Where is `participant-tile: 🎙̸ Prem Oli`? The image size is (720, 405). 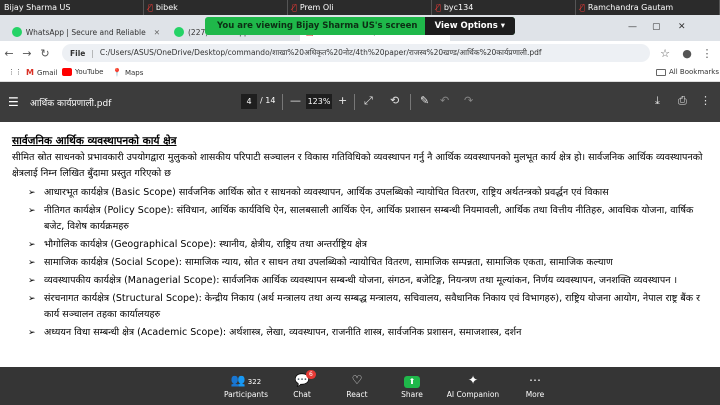
participant-tile: 🎙̸ Prem Oli is located at coordinates (360, 7).